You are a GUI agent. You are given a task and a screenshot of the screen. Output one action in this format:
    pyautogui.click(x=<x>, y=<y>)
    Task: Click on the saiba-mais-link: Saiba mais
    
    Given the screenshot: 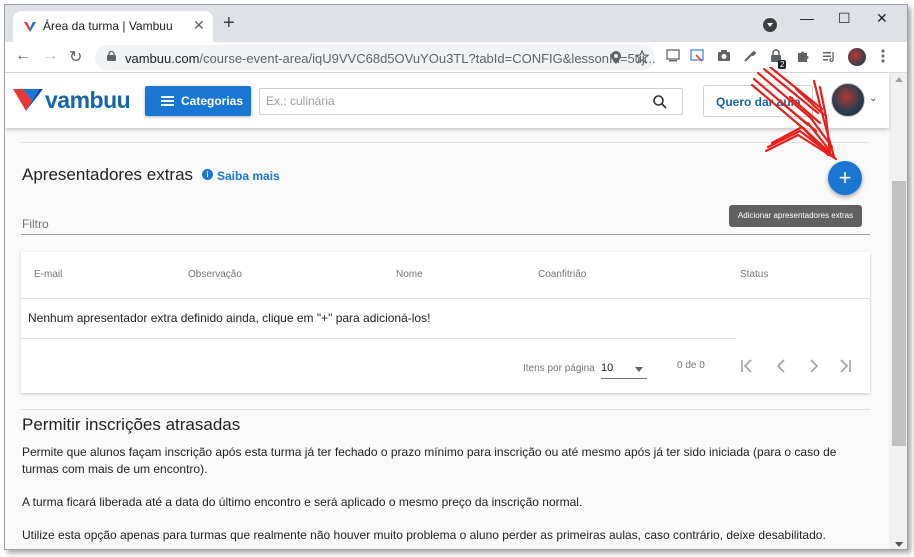 What is the action you would take?
    pyautogui.click(x=248, y=176)
    